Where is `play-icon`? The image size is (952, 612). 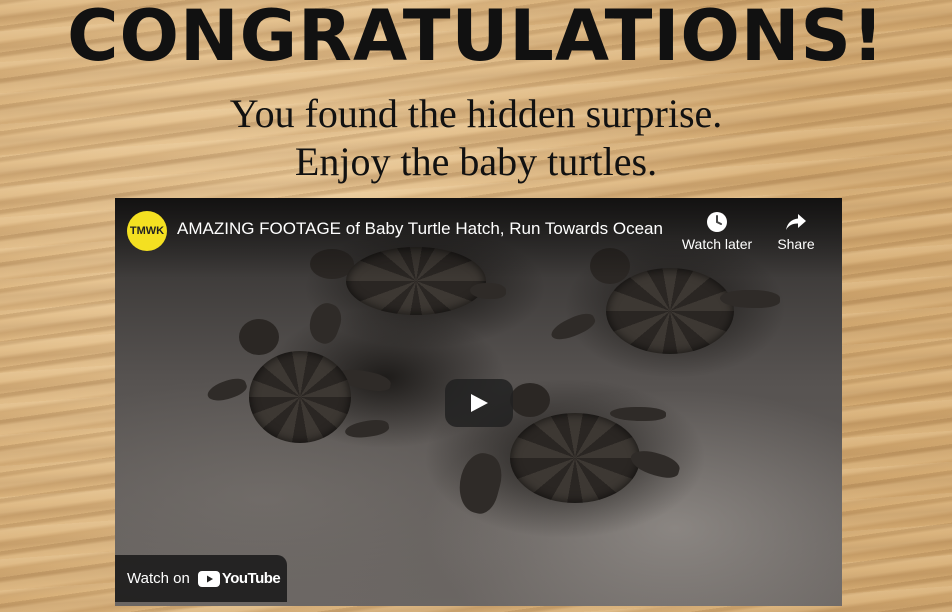 play-icon is located at coordinates (479, 403).